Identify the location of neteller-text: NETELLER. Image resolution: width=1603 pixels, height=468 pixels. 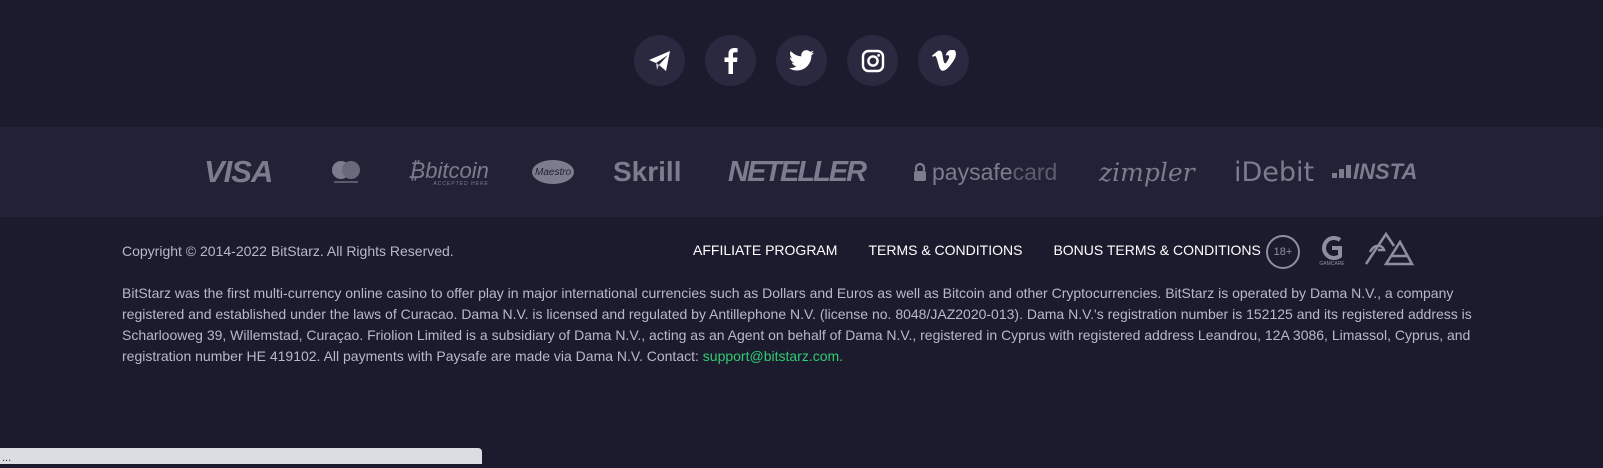
(797, 171).